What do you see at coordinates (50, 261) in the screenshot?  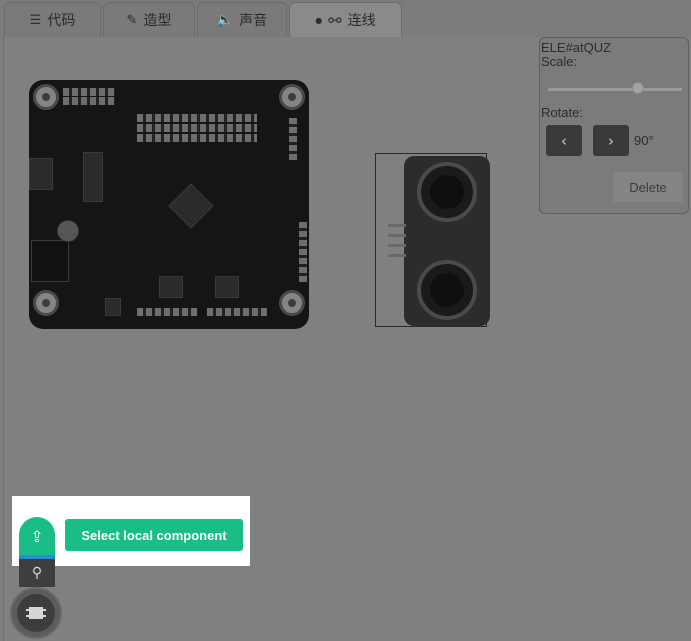 I see `power-jack` at bounding box center [50, 261].